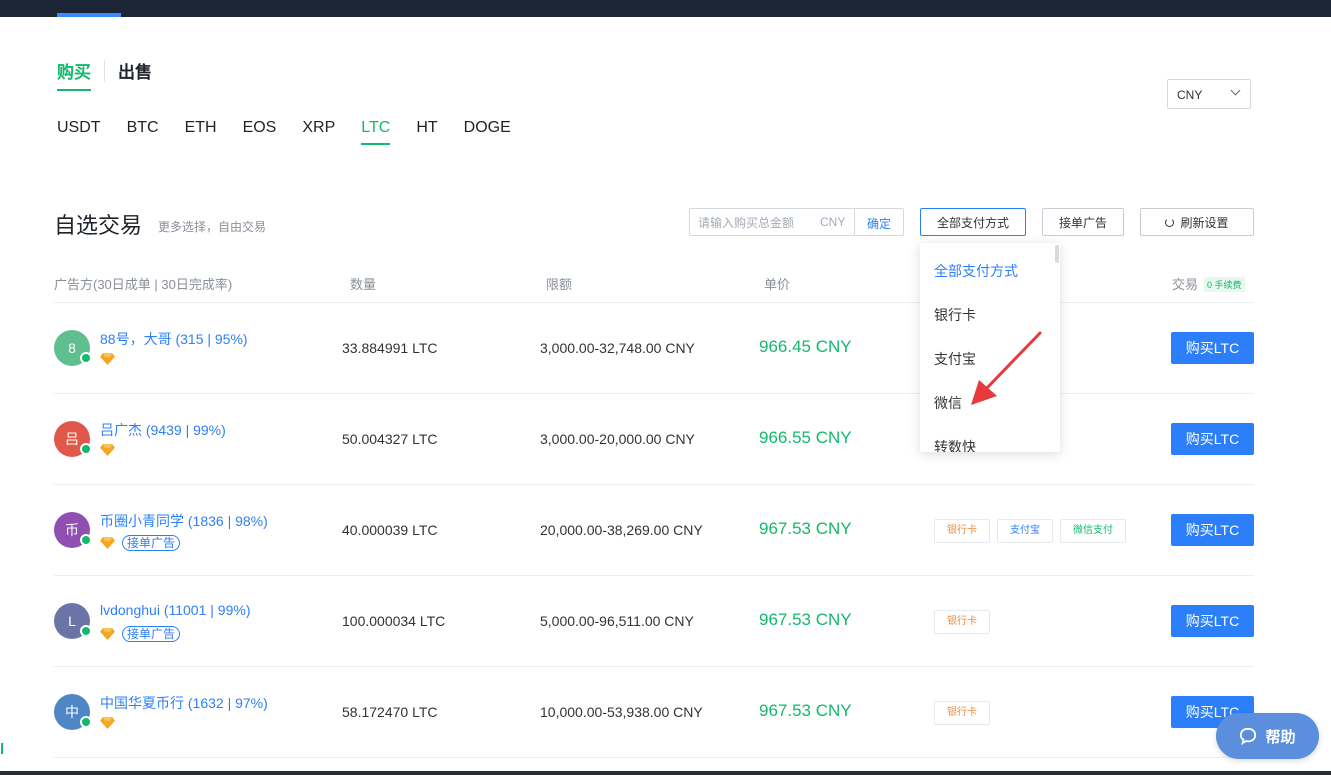 This screenshot has width=1331, height=775. I want to click on payment-method-filter-button: 全部支付方式, so click(973, 222).